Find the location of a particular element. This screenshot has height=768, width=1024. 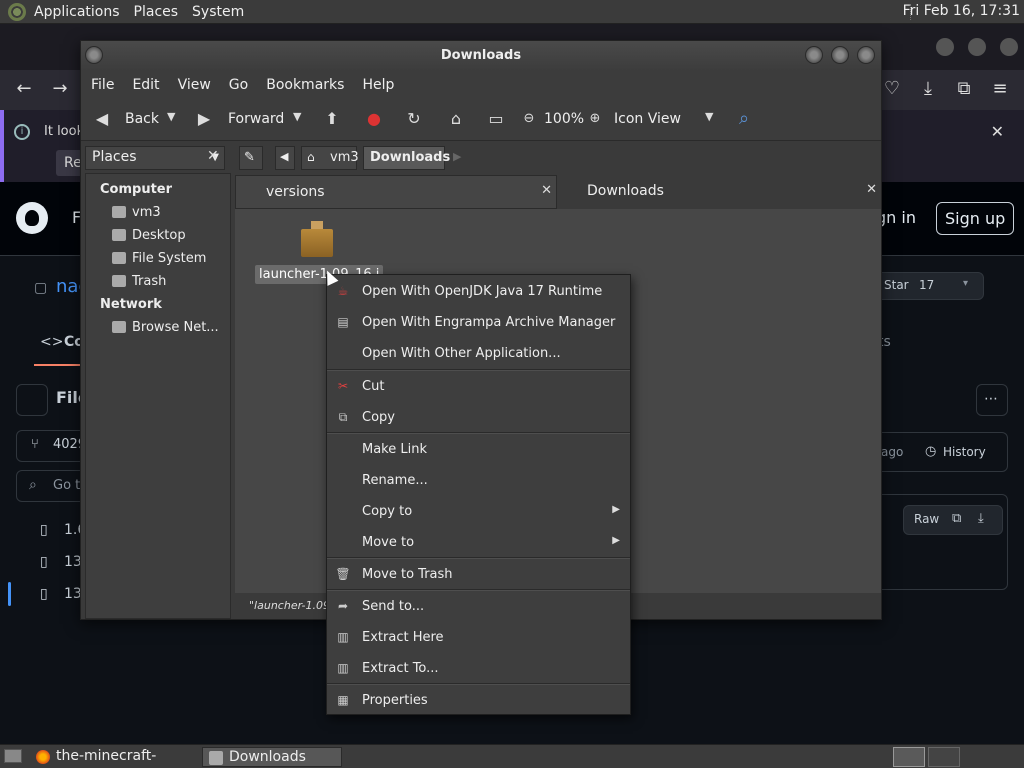

menu-item-label: Cut is located at coordinates (373, 386).